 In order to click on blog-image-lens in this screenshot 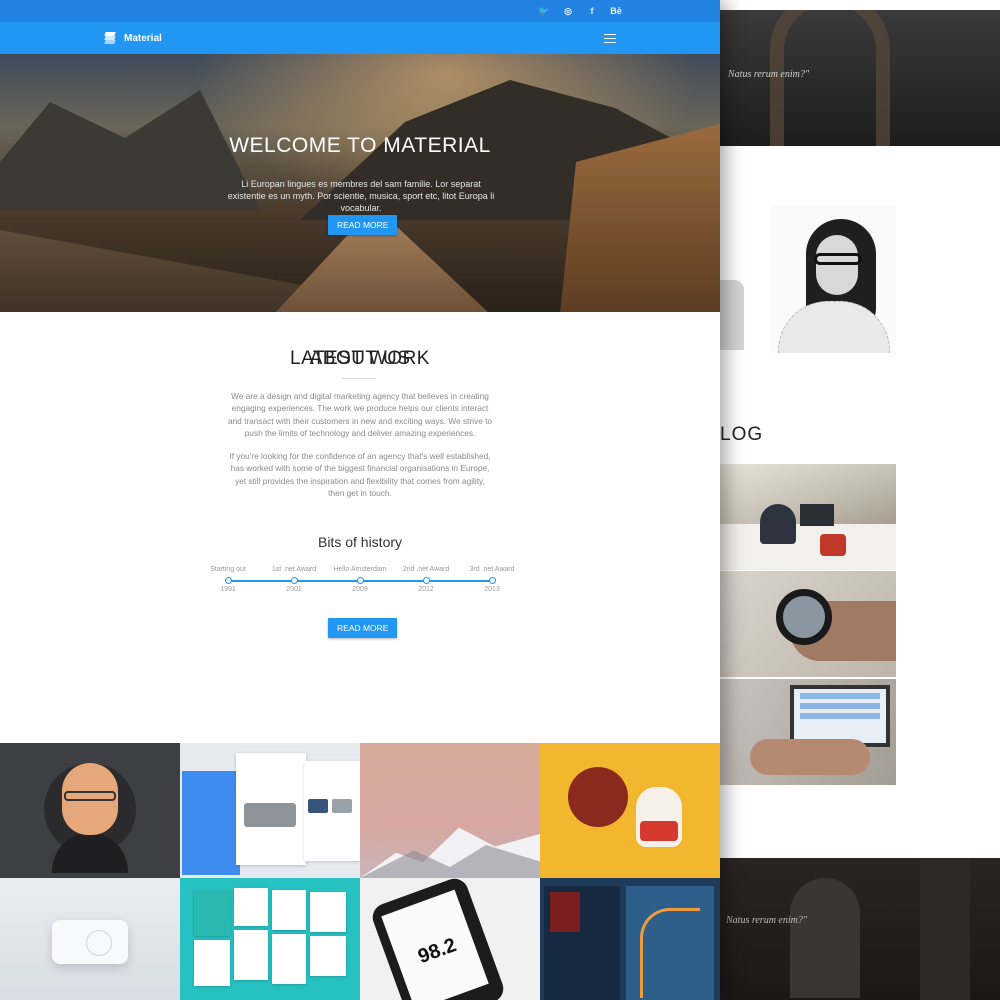, I will do `click(808, 624)`.